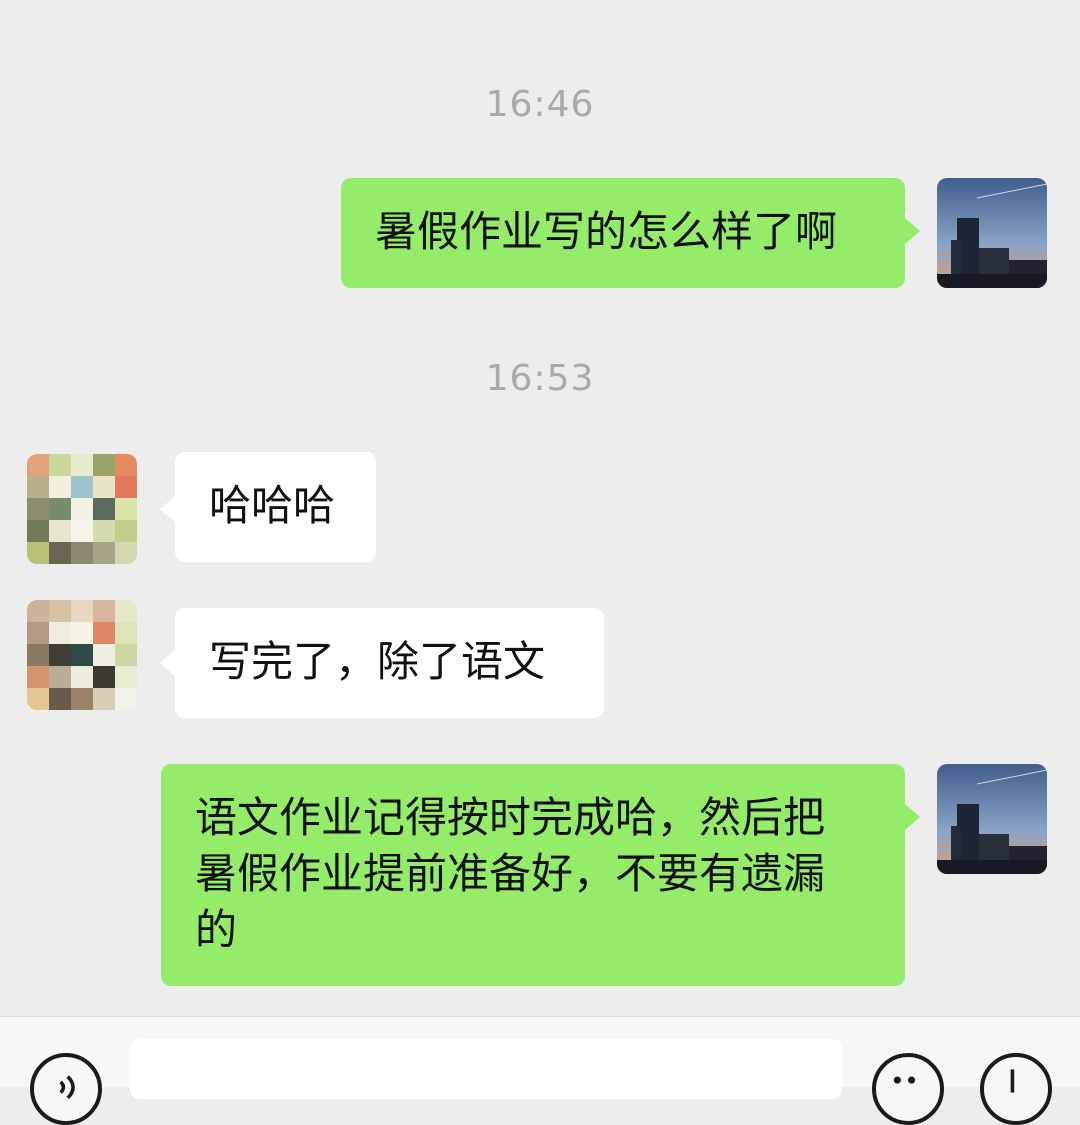  Describe the element at coordinates (540, 104) in the screenshot. I see `timestamp: 16:46` at that location.